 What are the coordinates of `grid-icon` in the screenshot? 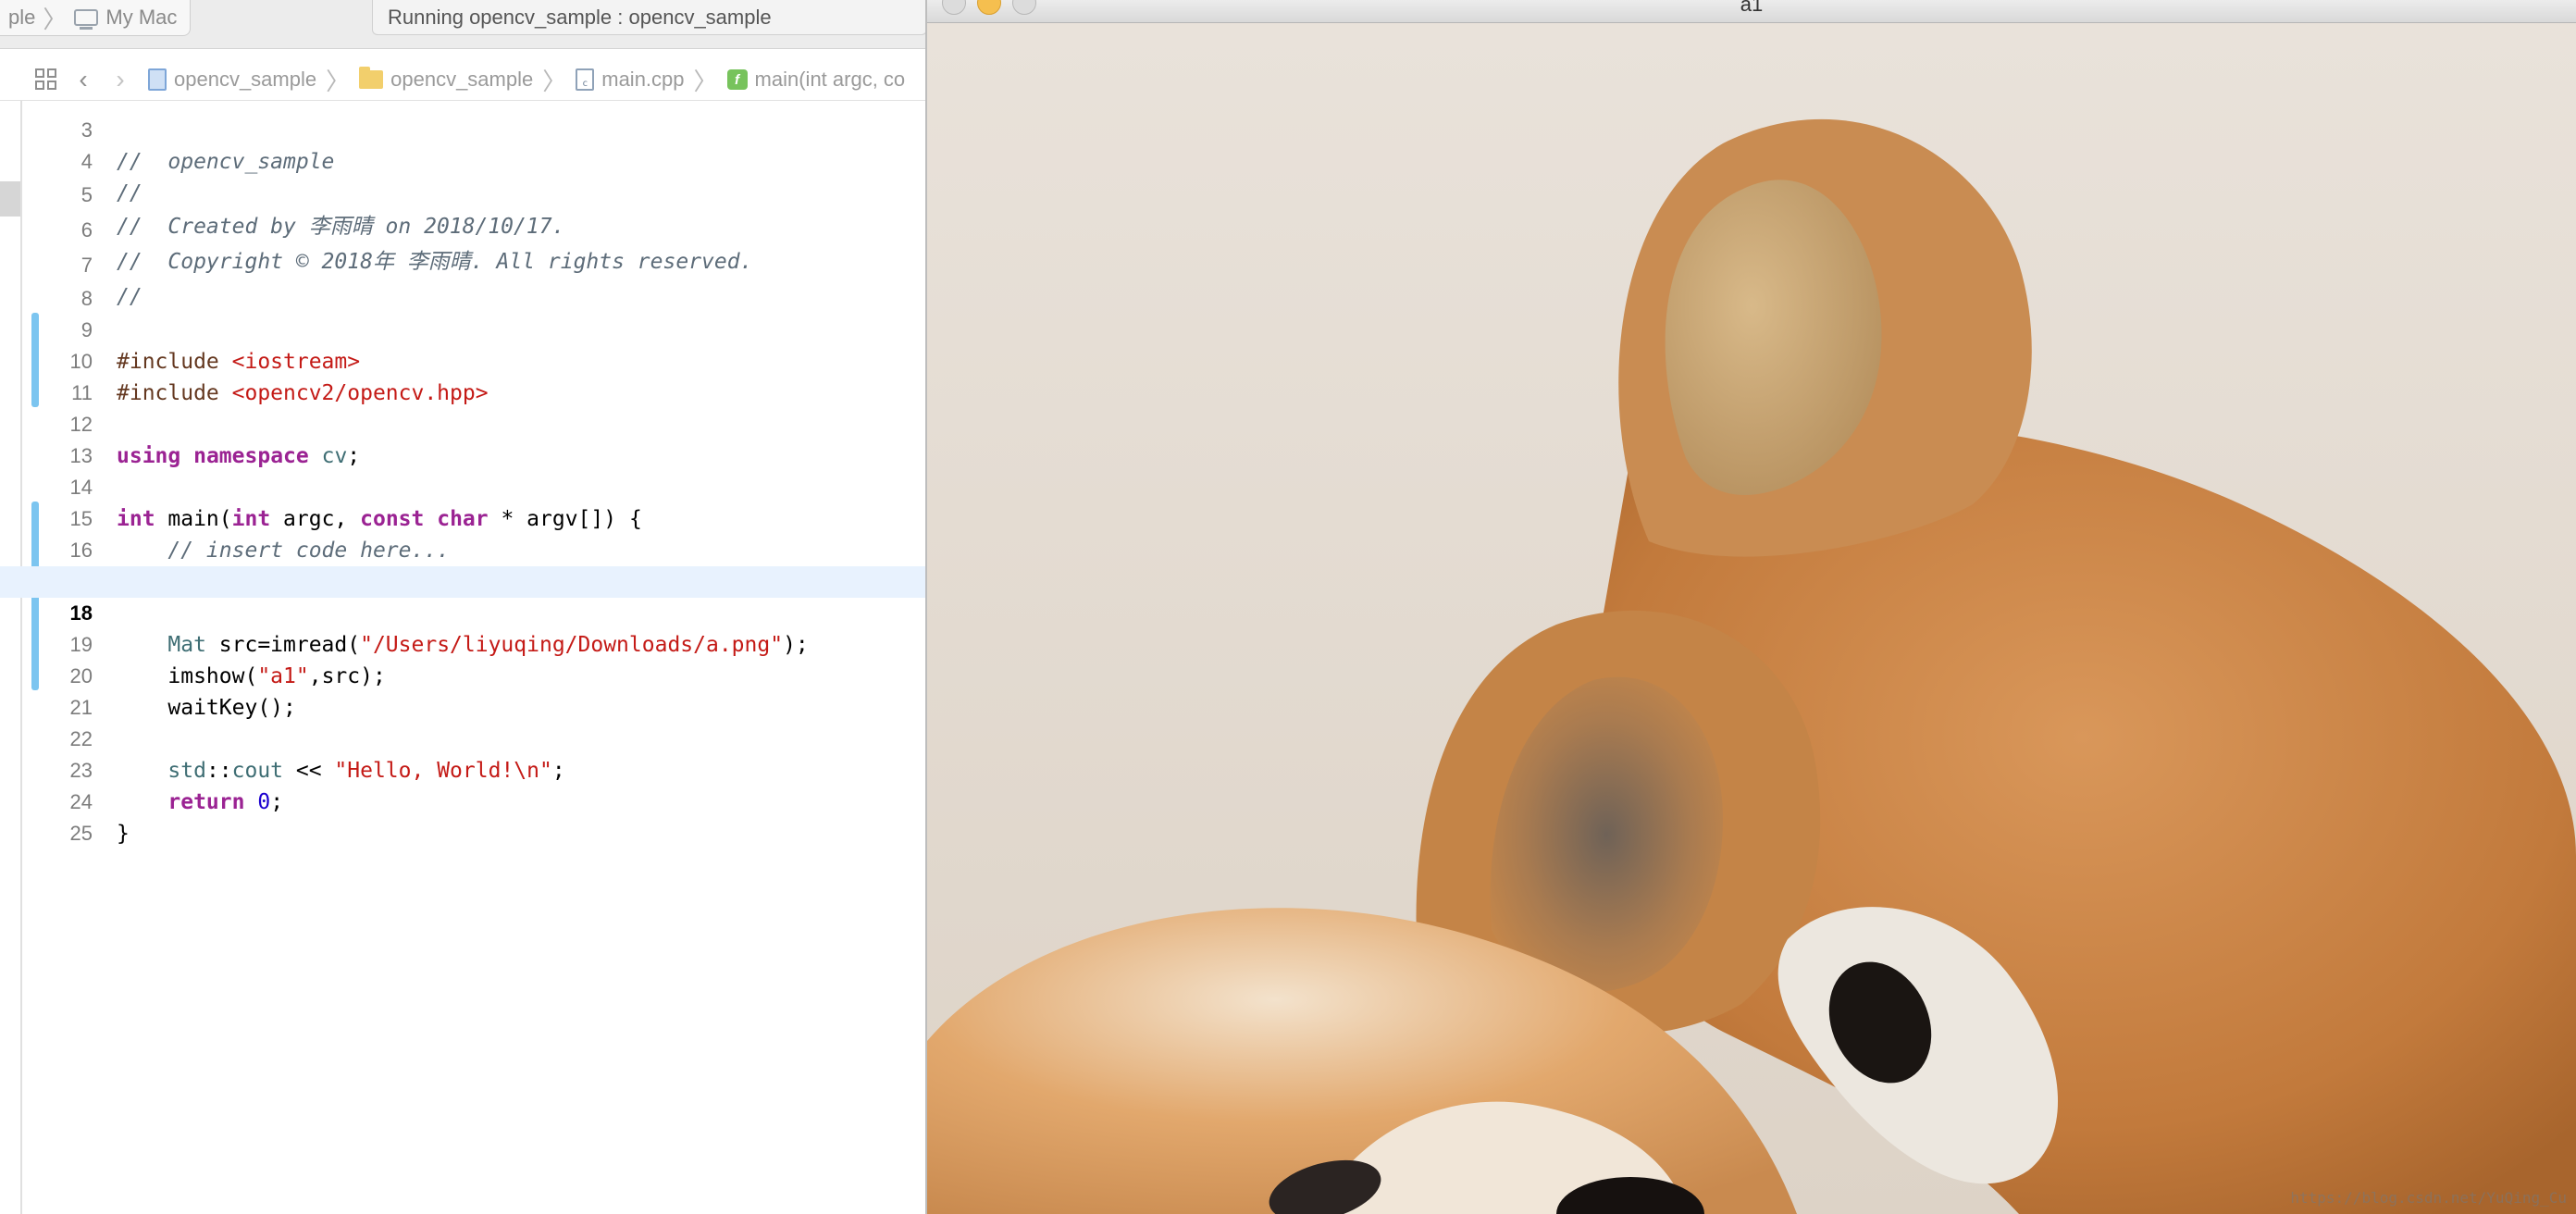 It's located at (46, 79).